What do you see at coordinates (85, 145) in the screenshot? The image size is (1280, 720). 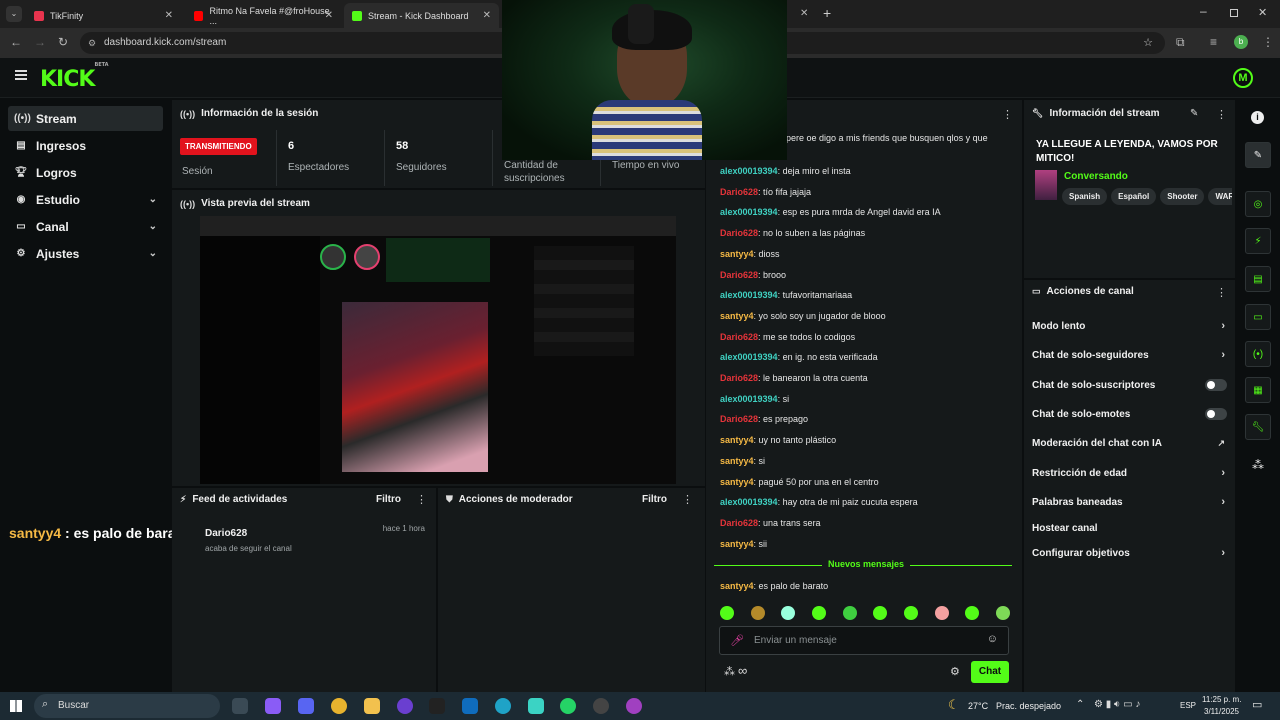 I see `sidebar-item-ingresos: ▤ Ingresos` at bounding box center [85, 145].